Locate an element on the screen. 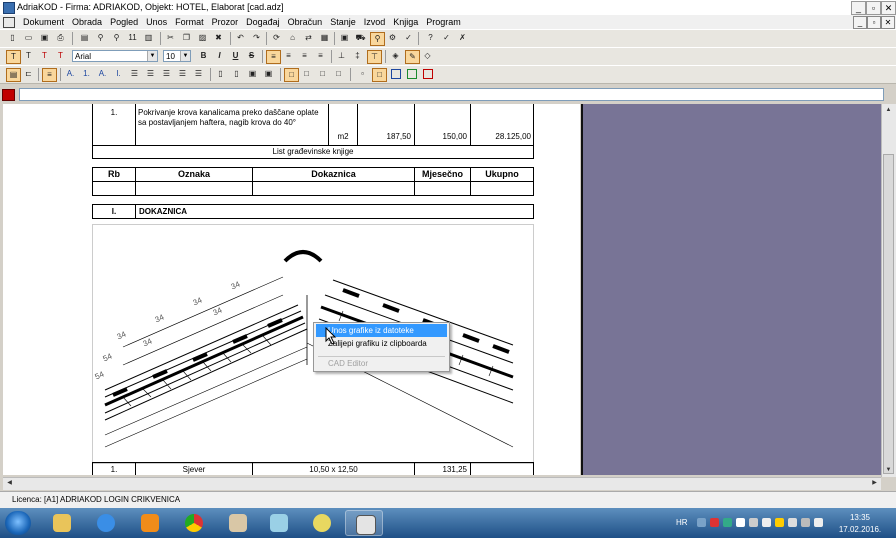 The height and width of the screenshot is (538, 896). redo-icon: ↷ is located at coordinates (256, 38).